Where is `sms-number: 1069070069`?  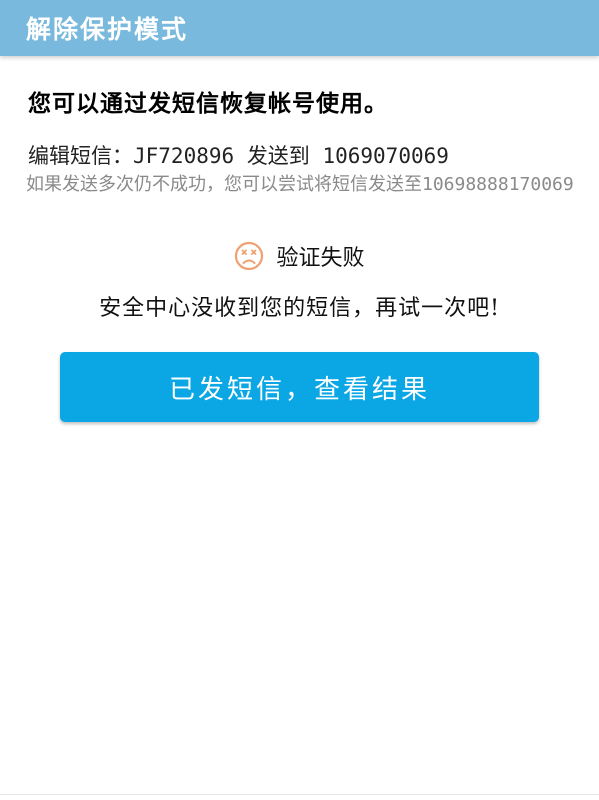 sms-number: 1069070069 is located at coordinates (385, 156).